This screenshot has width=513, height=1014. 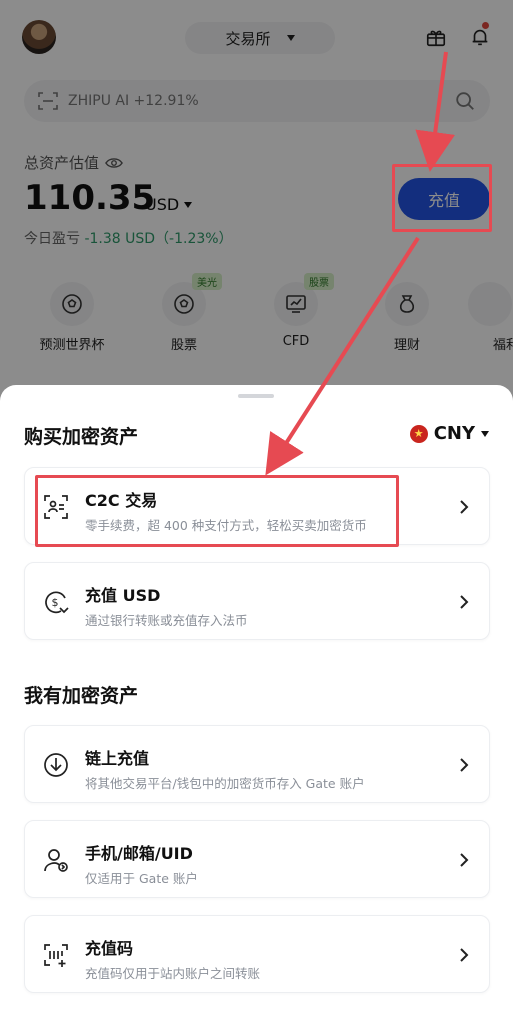 What do you see at coordinates (56, 860) in the screenshot?
I see `user-transfer-icon` at bounding box center [56, 860].